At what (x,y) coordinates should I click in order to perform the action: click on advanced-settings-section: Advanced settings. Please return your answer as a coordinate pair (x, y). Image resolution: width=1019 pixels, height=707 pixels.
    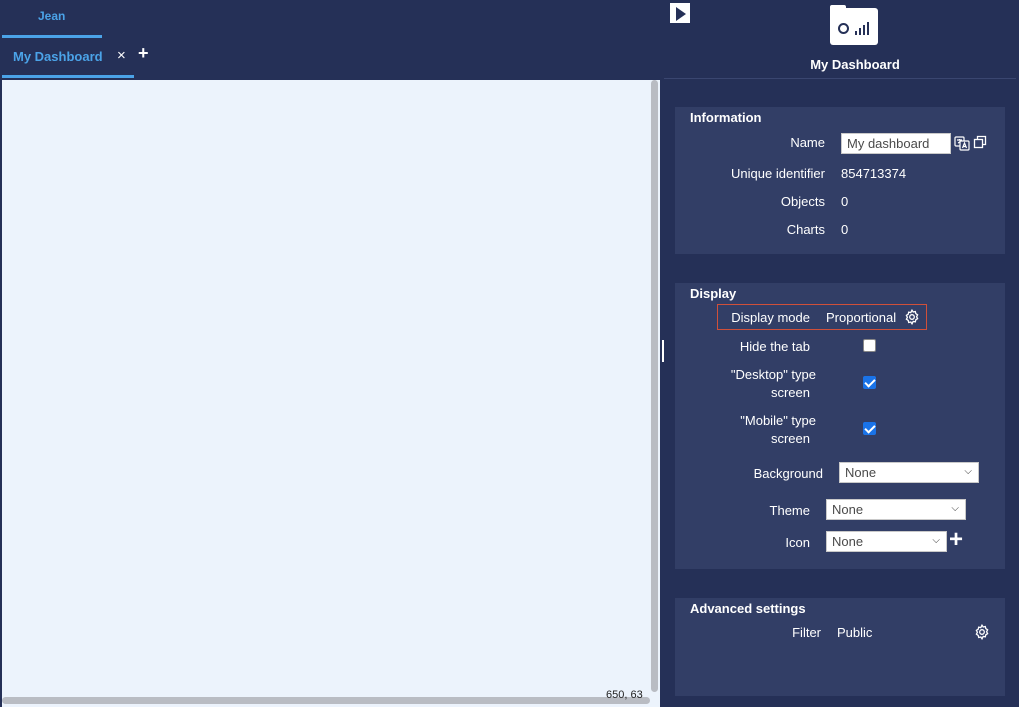
    Looking at the image, I should click on (840, 647).